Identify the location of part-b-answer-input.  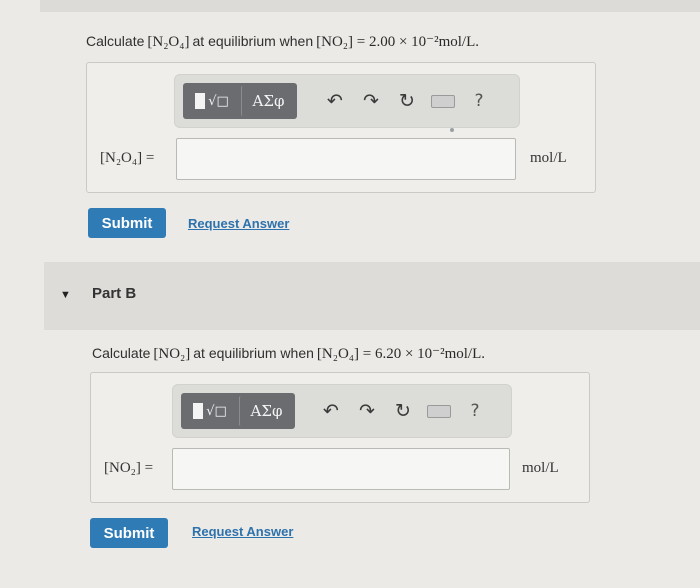
(341, 469).